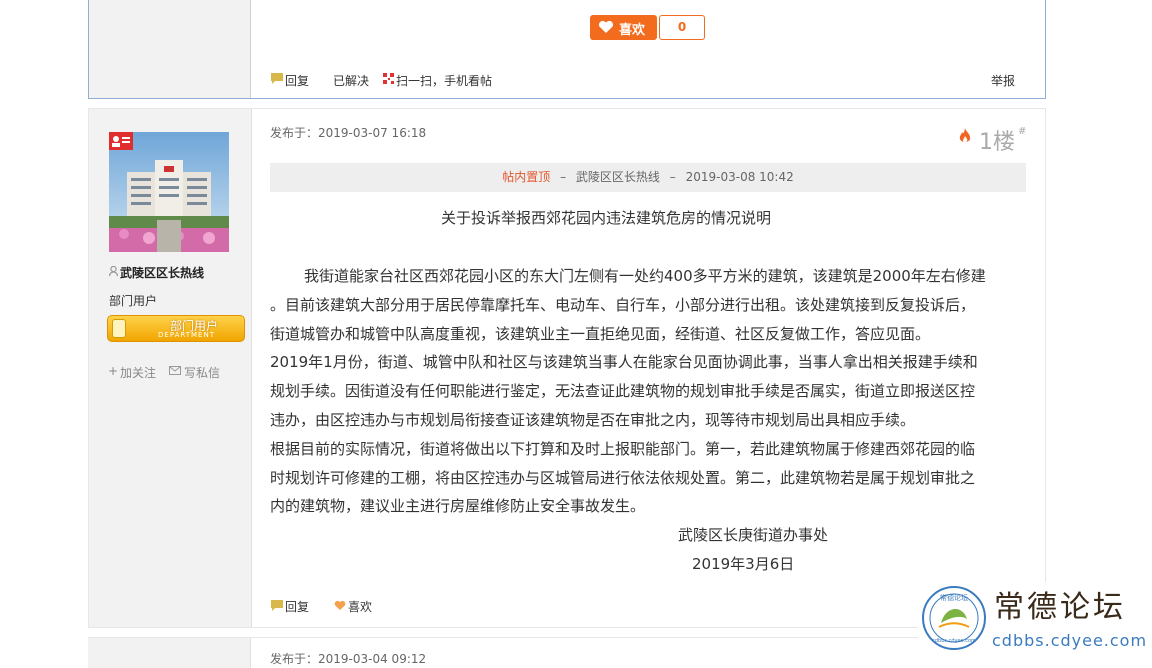 The image size is (1152, 668). Describe the element at coordinates (1003, 80) in the screenshot. I see `report-link: 举报` at that location.